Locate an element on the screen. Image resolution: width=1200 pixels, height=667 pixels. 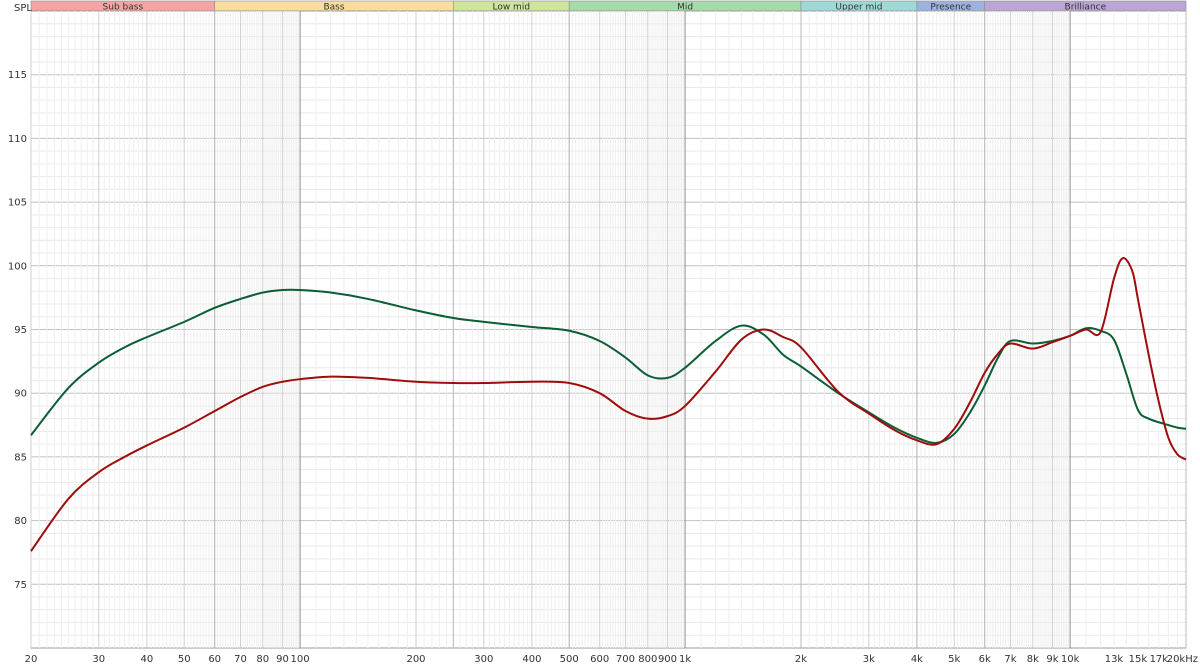
x-tick-label: 40 is located at coordinates (147, 659).